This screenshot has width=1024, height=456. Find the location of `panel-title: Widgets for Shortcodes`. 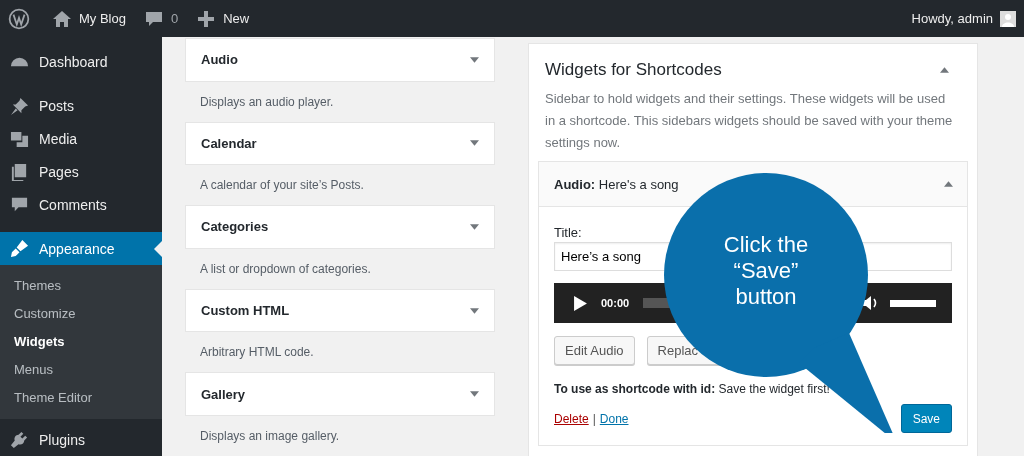

panel-title: Widgets for Shortcodes is located at coordinates (633, 70).